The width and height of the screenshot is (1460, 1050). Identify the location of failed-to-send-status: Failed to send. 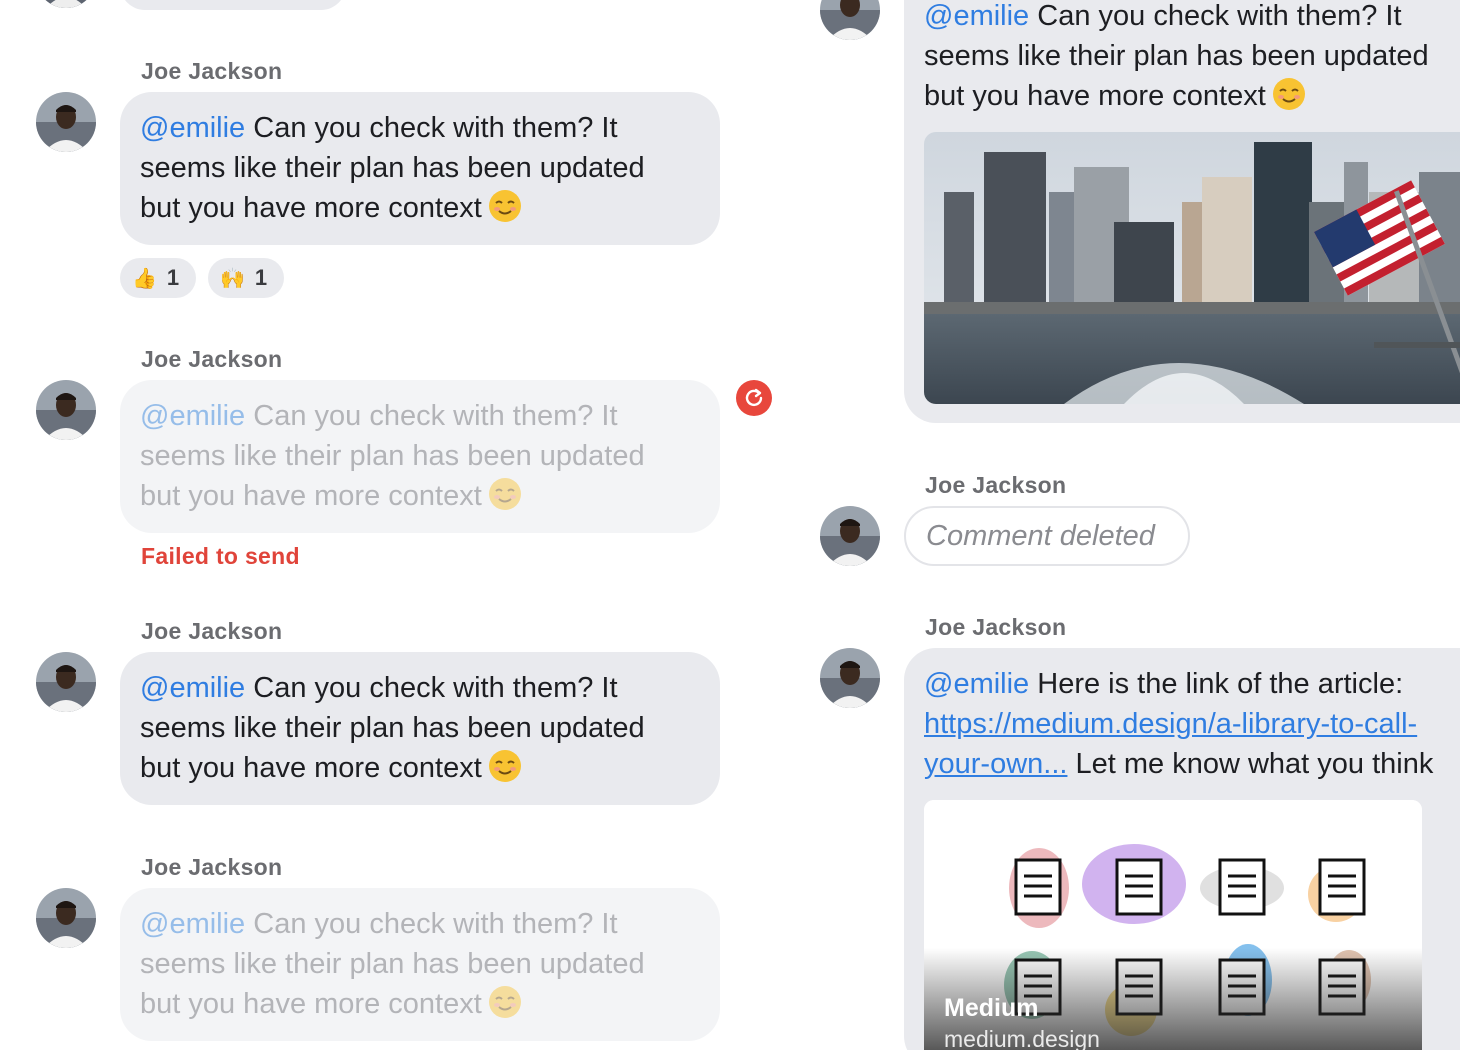
(220, 556).